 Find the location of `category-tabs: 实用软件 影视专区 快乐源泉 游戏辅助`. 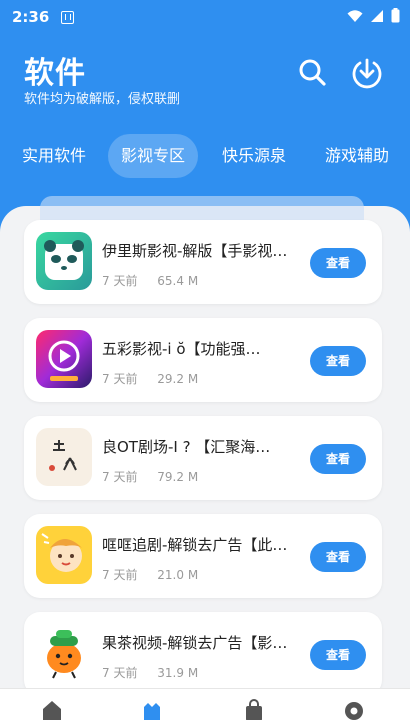

category-tabs: 实用软件 影视专区 快乐源泉 游戏辅助 is located at coordinates (205, 156).